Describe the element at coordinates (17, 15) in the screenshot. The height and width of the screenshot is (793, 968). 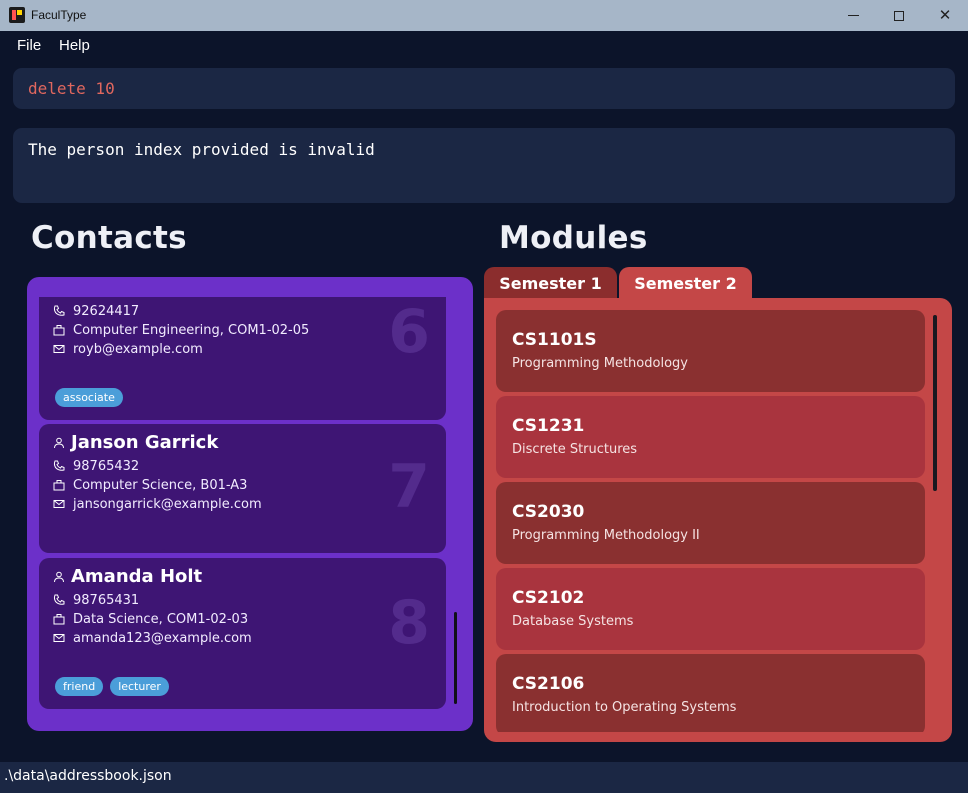
I see `app-logo-icon` at that location.